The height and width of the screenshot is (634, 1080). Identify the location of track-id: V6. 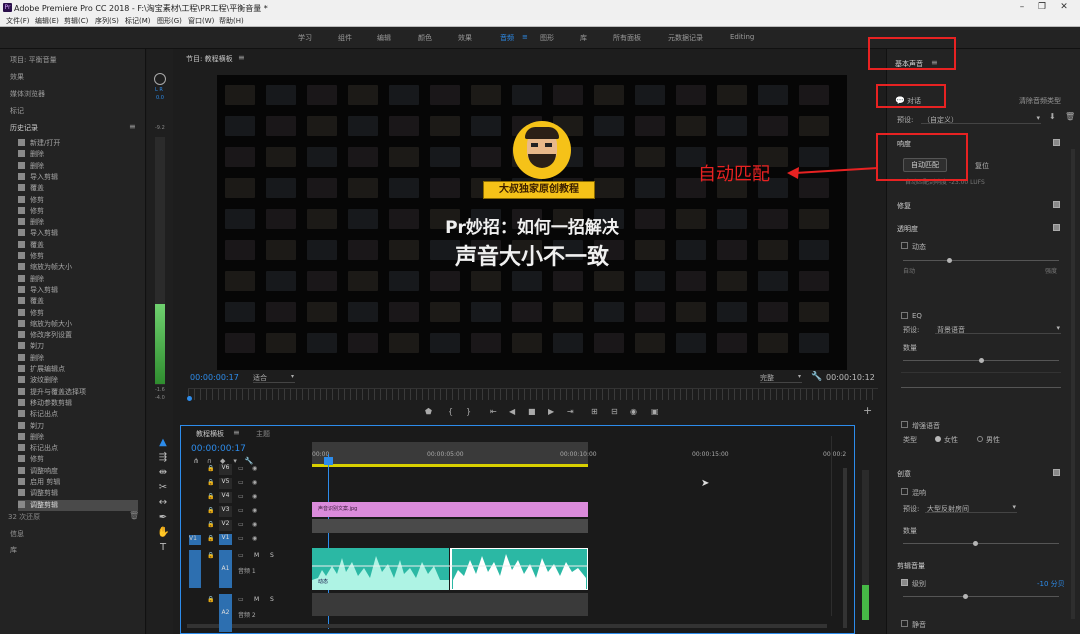
(225, 469).